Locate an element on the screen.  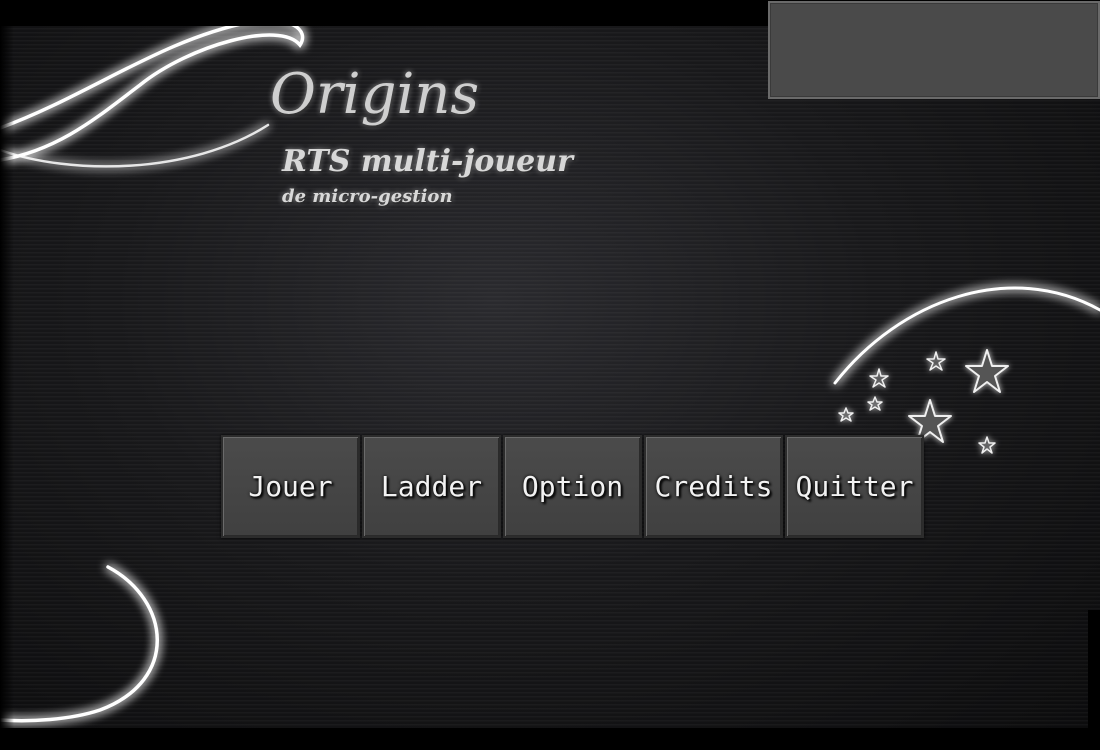
quit-button: Quitter is located at coordinates (854, 486).